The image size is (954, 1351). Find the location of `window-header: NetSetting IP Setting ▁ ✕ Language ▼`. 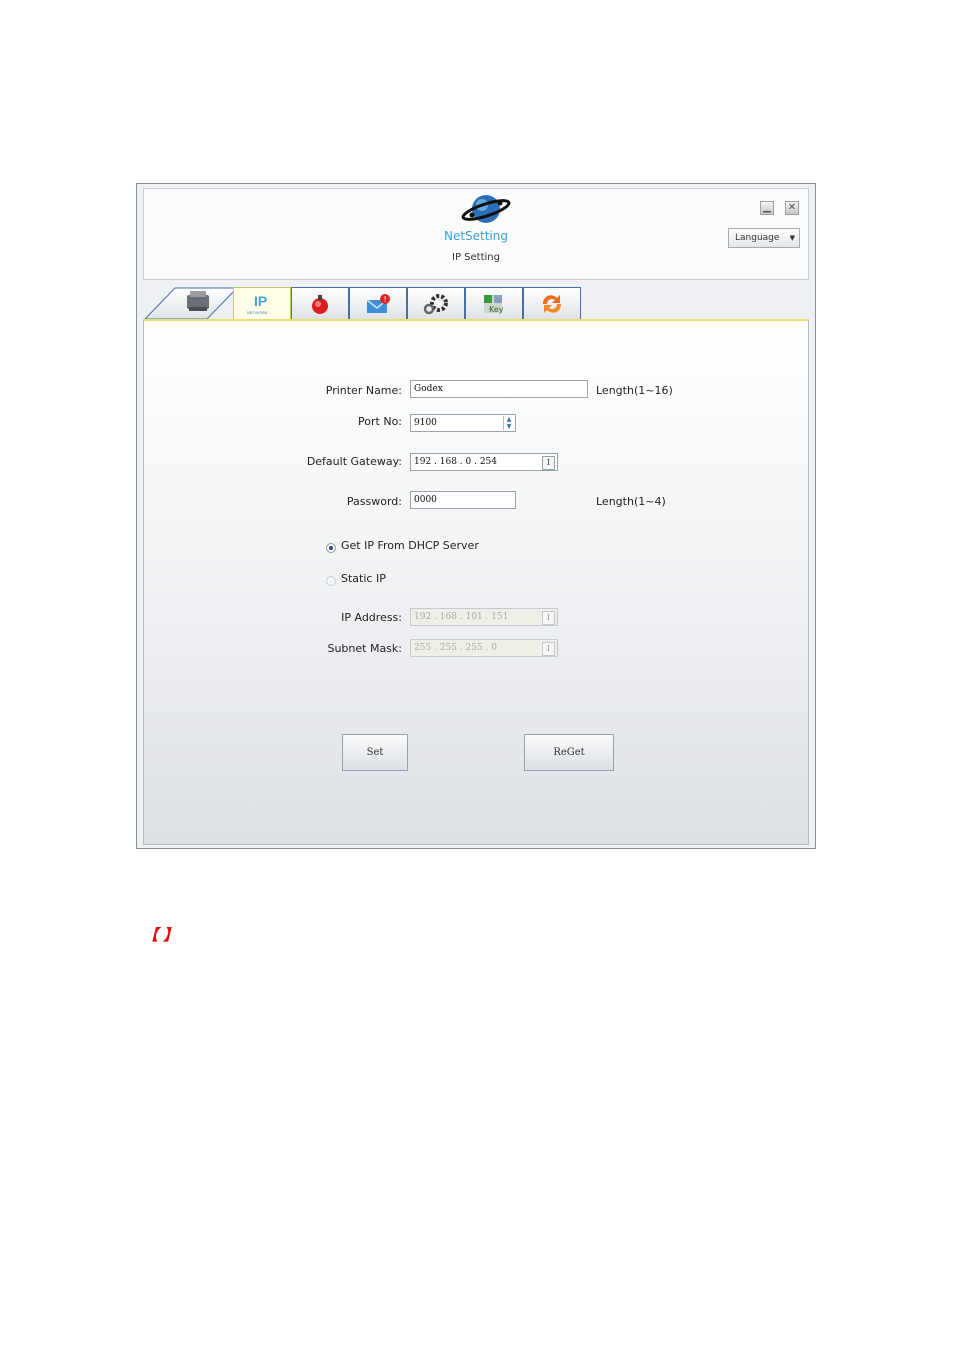

window-header: NetSetting IP Setting ▁ ✕ Language ▼ is located at coordinates (476, 234).